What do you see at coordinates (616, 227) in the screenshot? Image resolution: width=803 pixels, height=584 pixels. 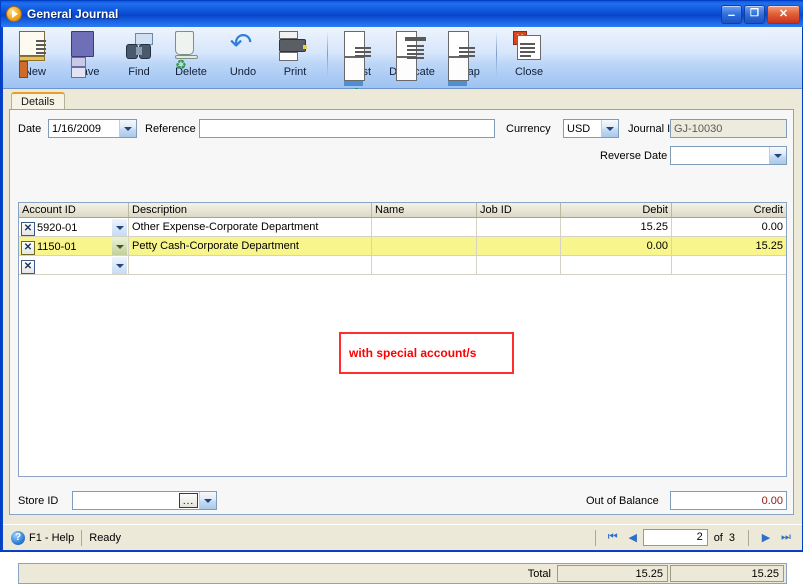 I see `cell-debit: 15.25` at bounding box center [616, 227].